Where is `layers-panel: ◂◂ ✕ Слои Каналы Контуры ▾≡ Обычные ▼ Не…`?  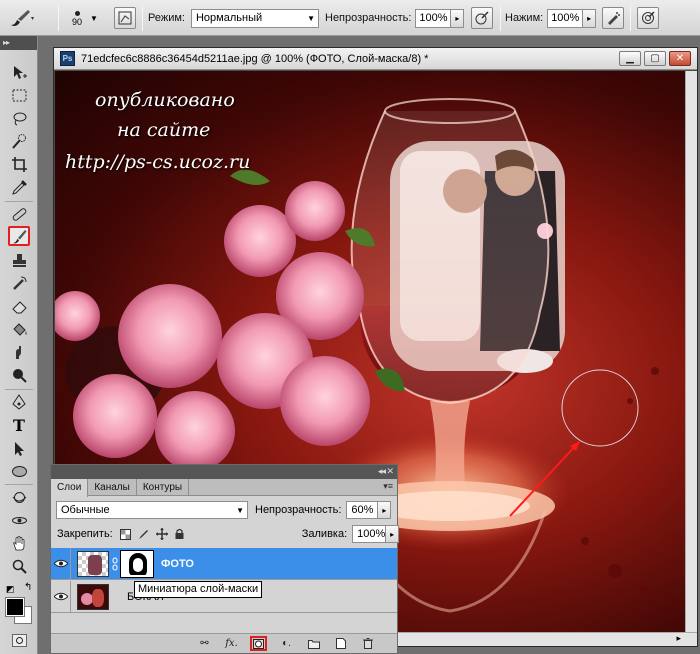
layers-panel: ◂◂ ✕ Слои Каналы Контуры ▾≡ Обычные ▼ Не… is located at coordinates (225, 559).